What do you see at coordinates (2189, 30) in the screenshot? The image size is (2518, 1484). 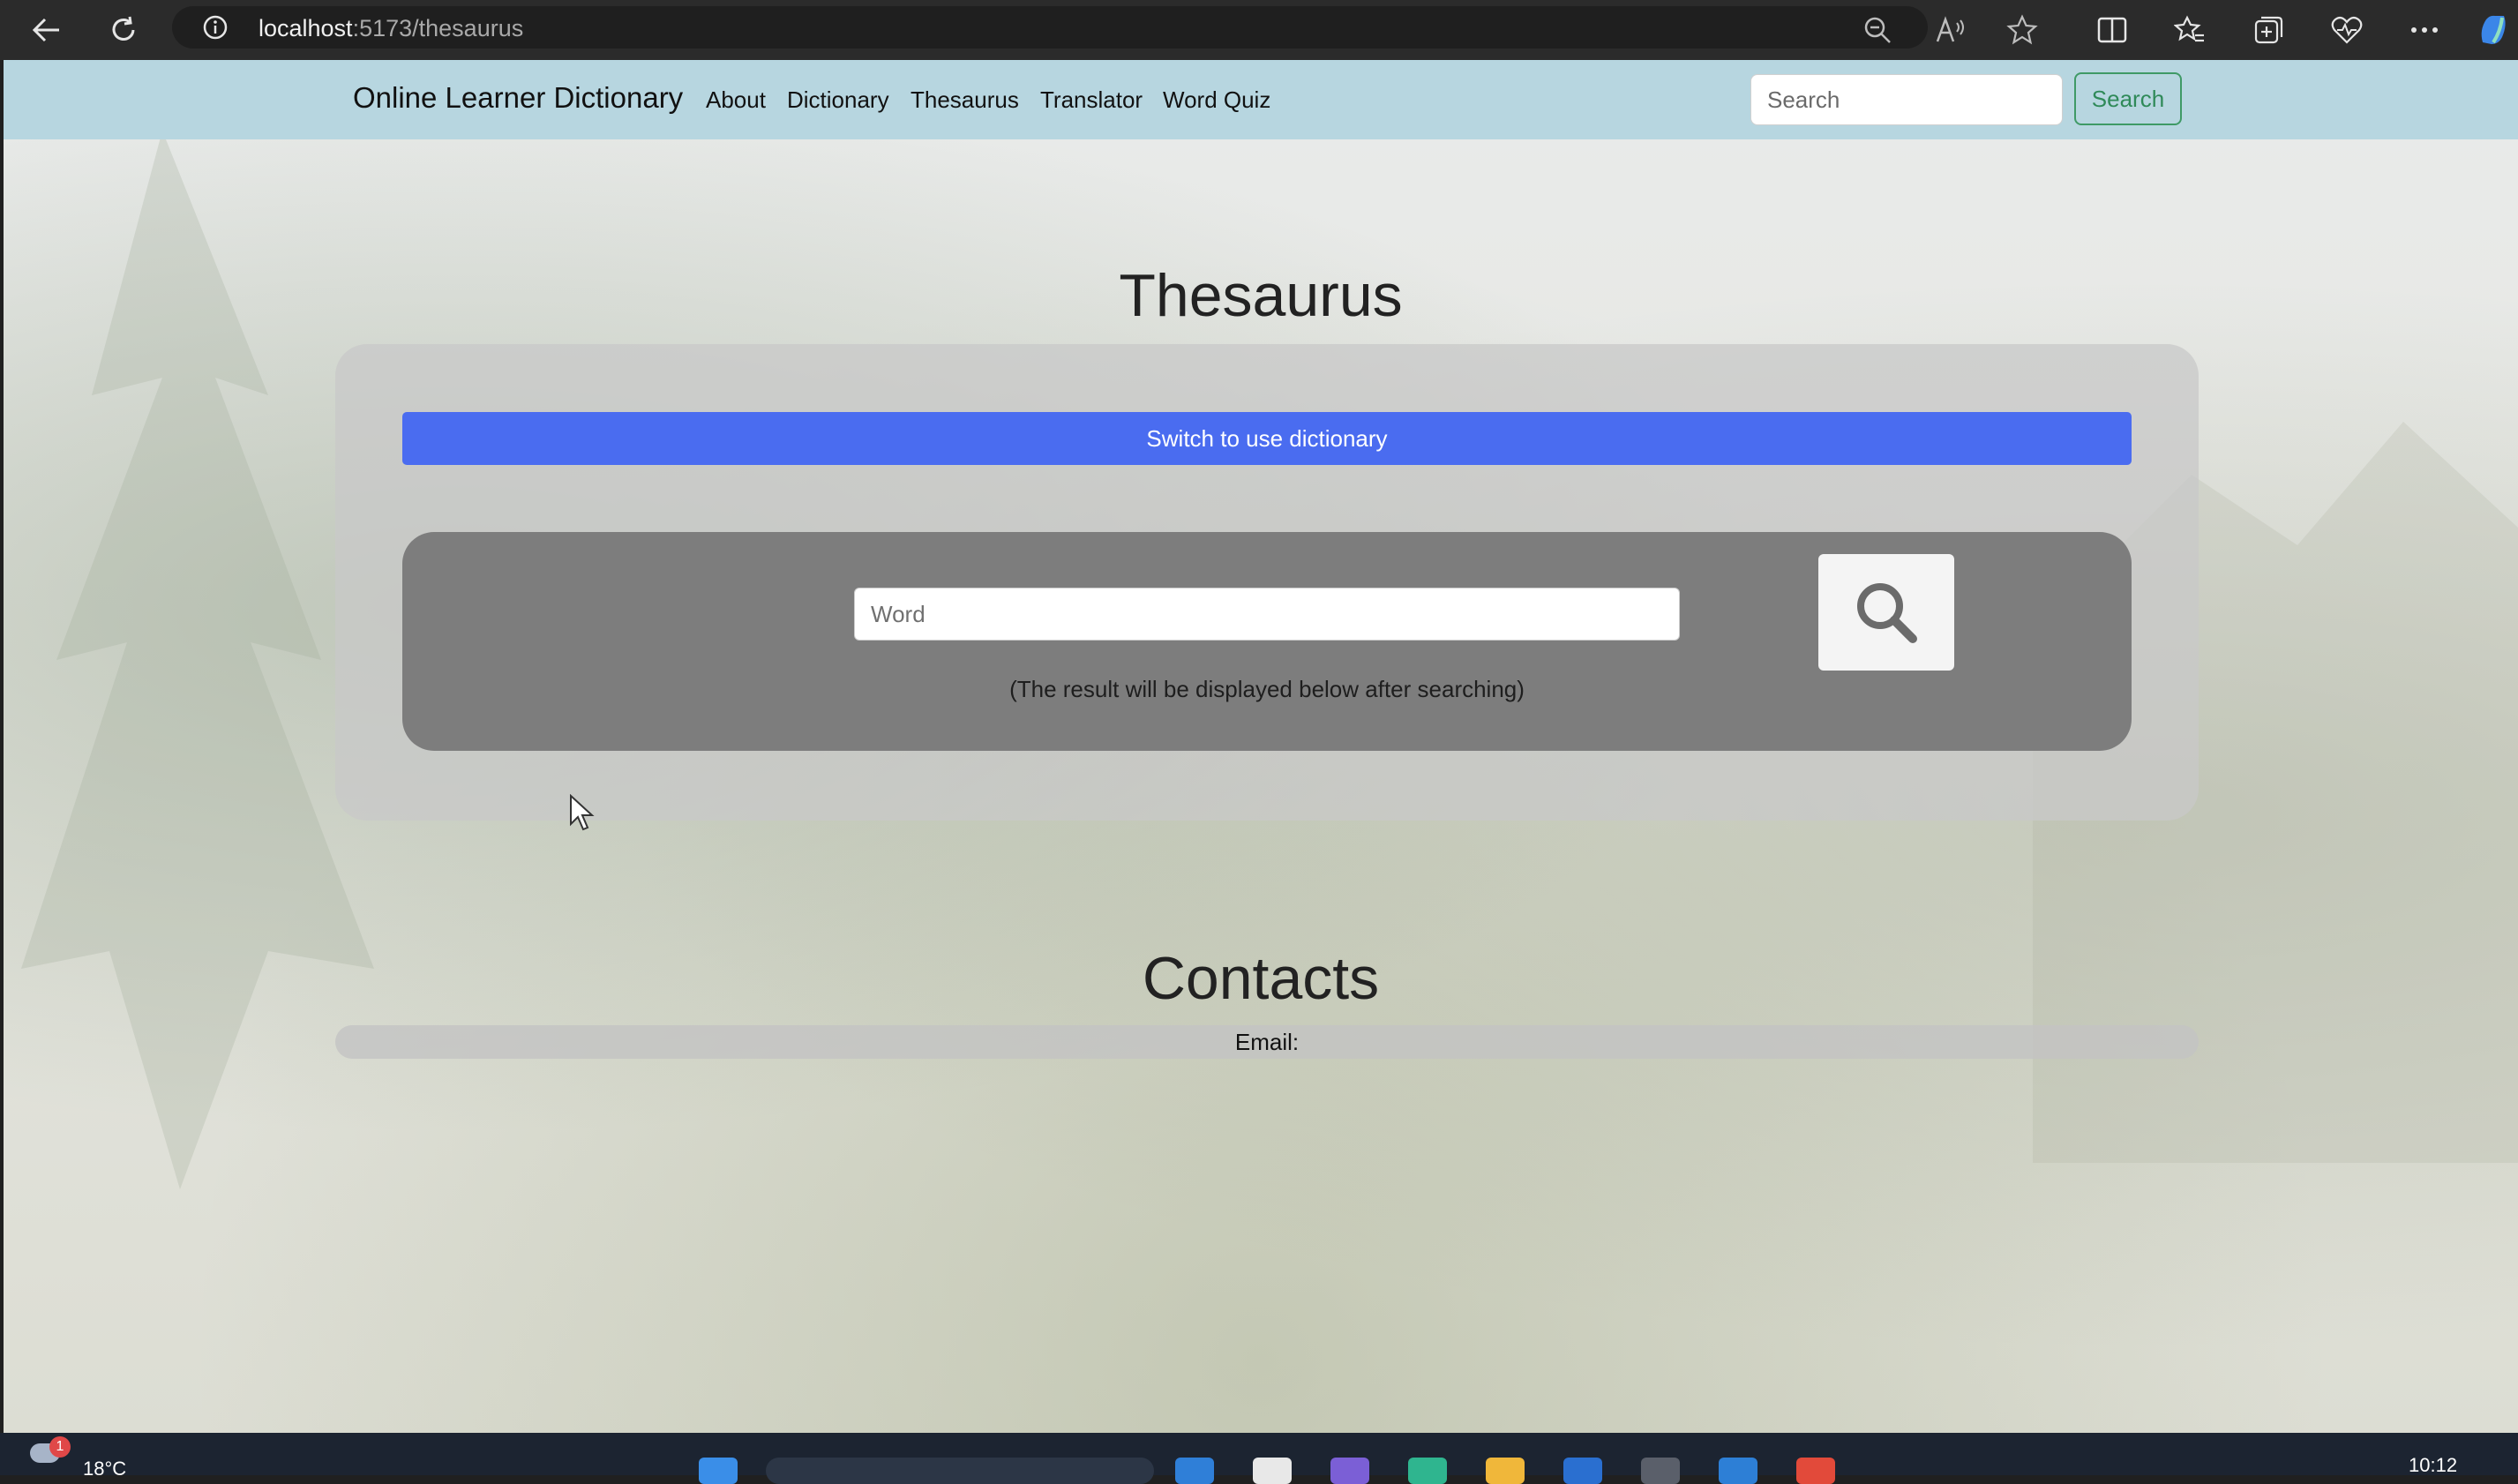 I see `favorites-icon` at bounding box center [2189, 30].